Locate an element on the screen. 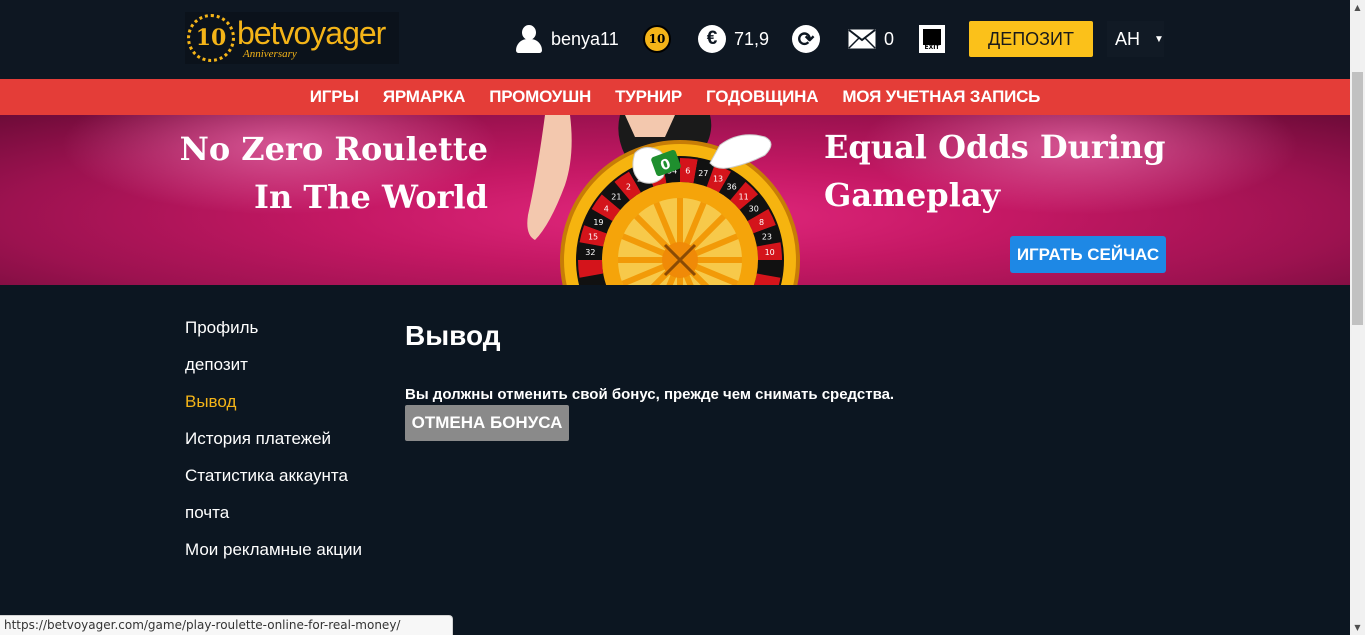 The width and height of the screenshot is (1365, 635). sidebar-item-payment-history: История платежей is located at coordinates (290, 439).